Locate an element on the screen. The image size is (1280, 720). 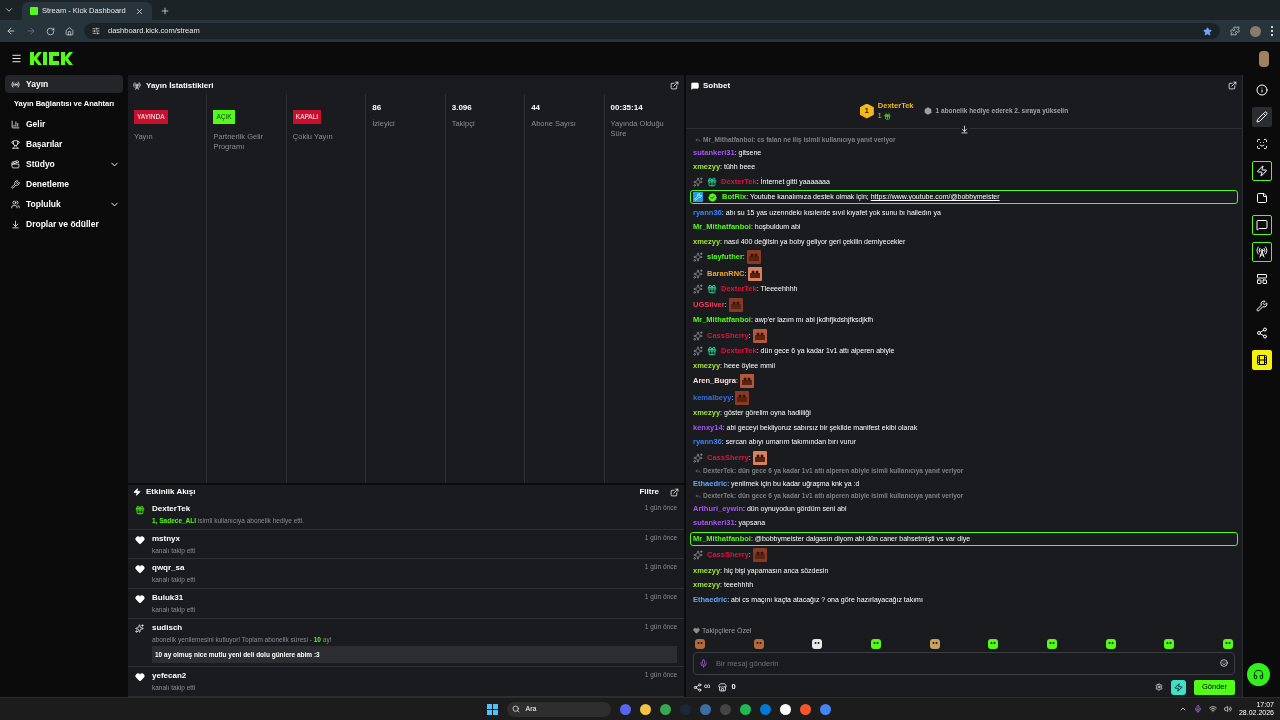
bookmark-star-icon is located at coordinates (1207, 31).